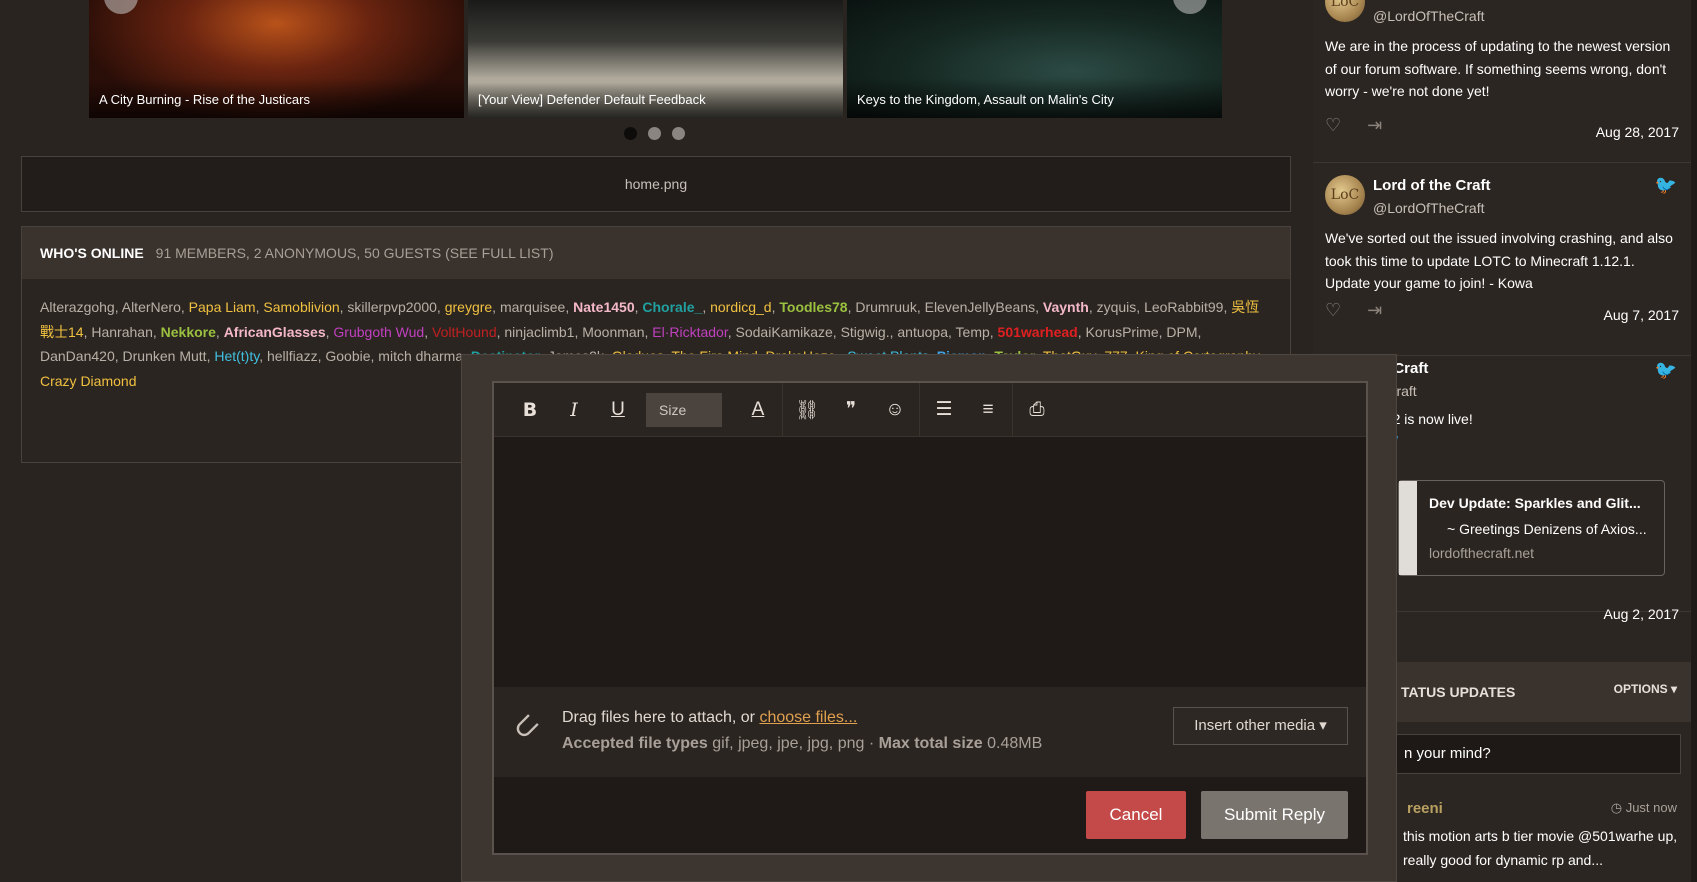  Describe the element at coordinates (1637, 132) in the screenshot. I see `tweet-date: Aug 28, 2017` at that location.